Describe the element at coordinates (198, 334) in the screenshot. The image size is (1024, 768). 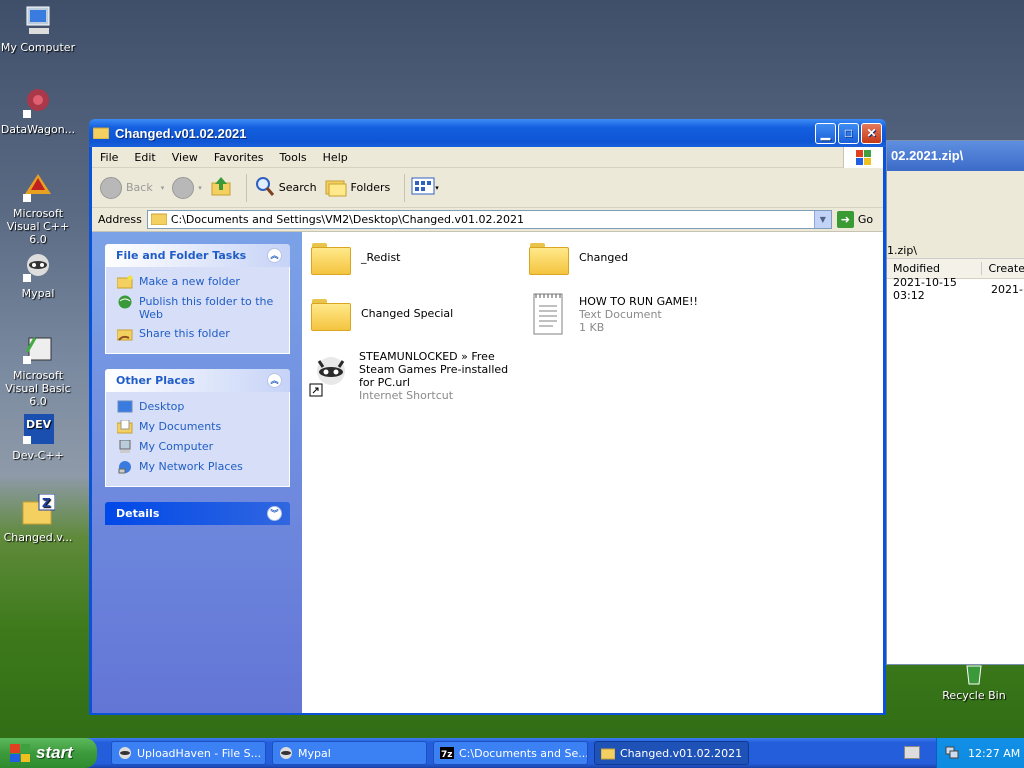
I see `task-share-folder: Share this folder` at that location.